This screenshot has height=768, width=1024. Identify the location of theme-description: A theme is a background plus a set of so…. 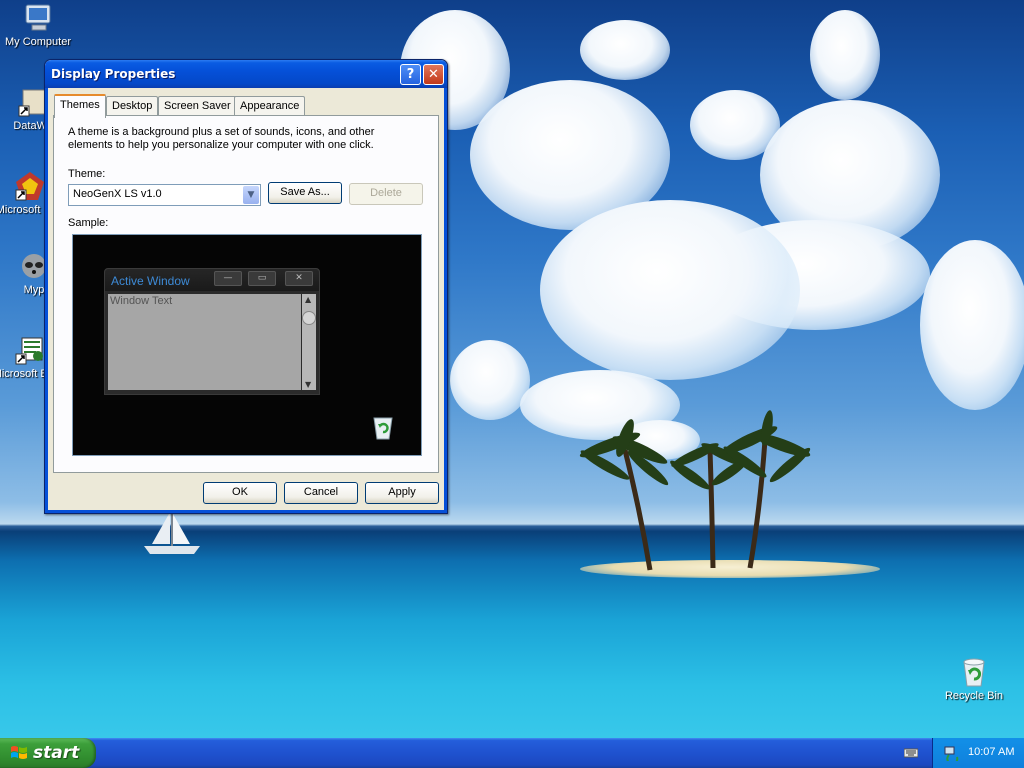
(221, 138).